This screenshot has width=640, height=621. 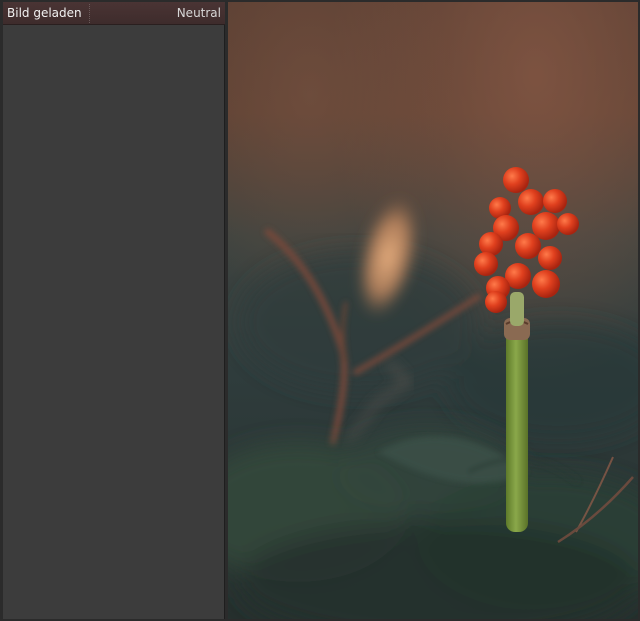 I want to click on history-item-value: Neutral, so click(x=198, y=13).